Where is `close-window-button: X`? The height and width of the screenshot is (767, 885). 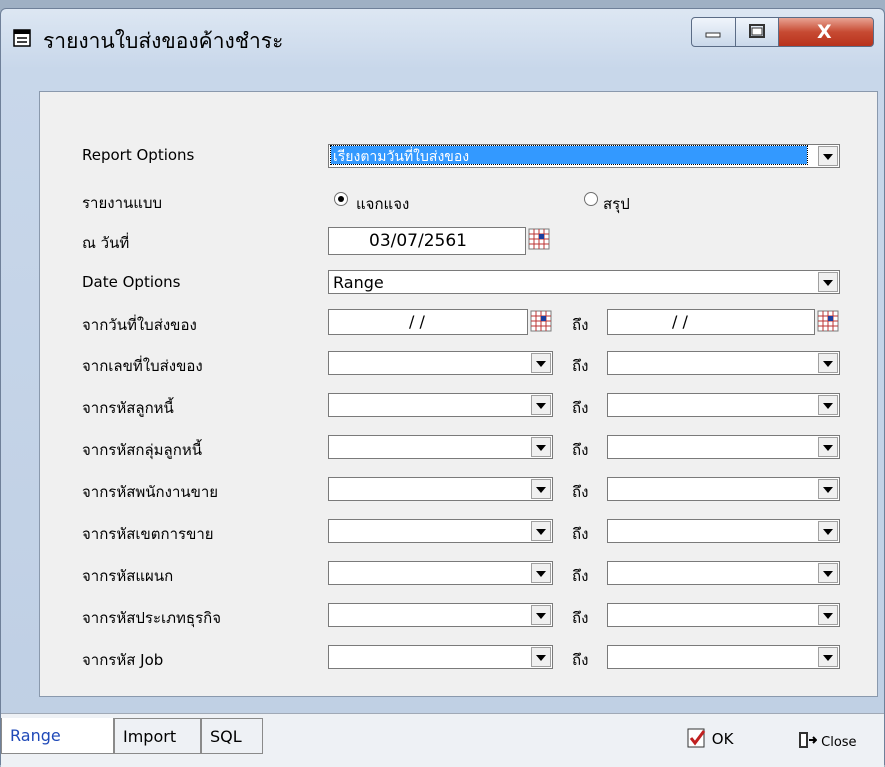 close-window-button: X is located at coordinates (826, 32).